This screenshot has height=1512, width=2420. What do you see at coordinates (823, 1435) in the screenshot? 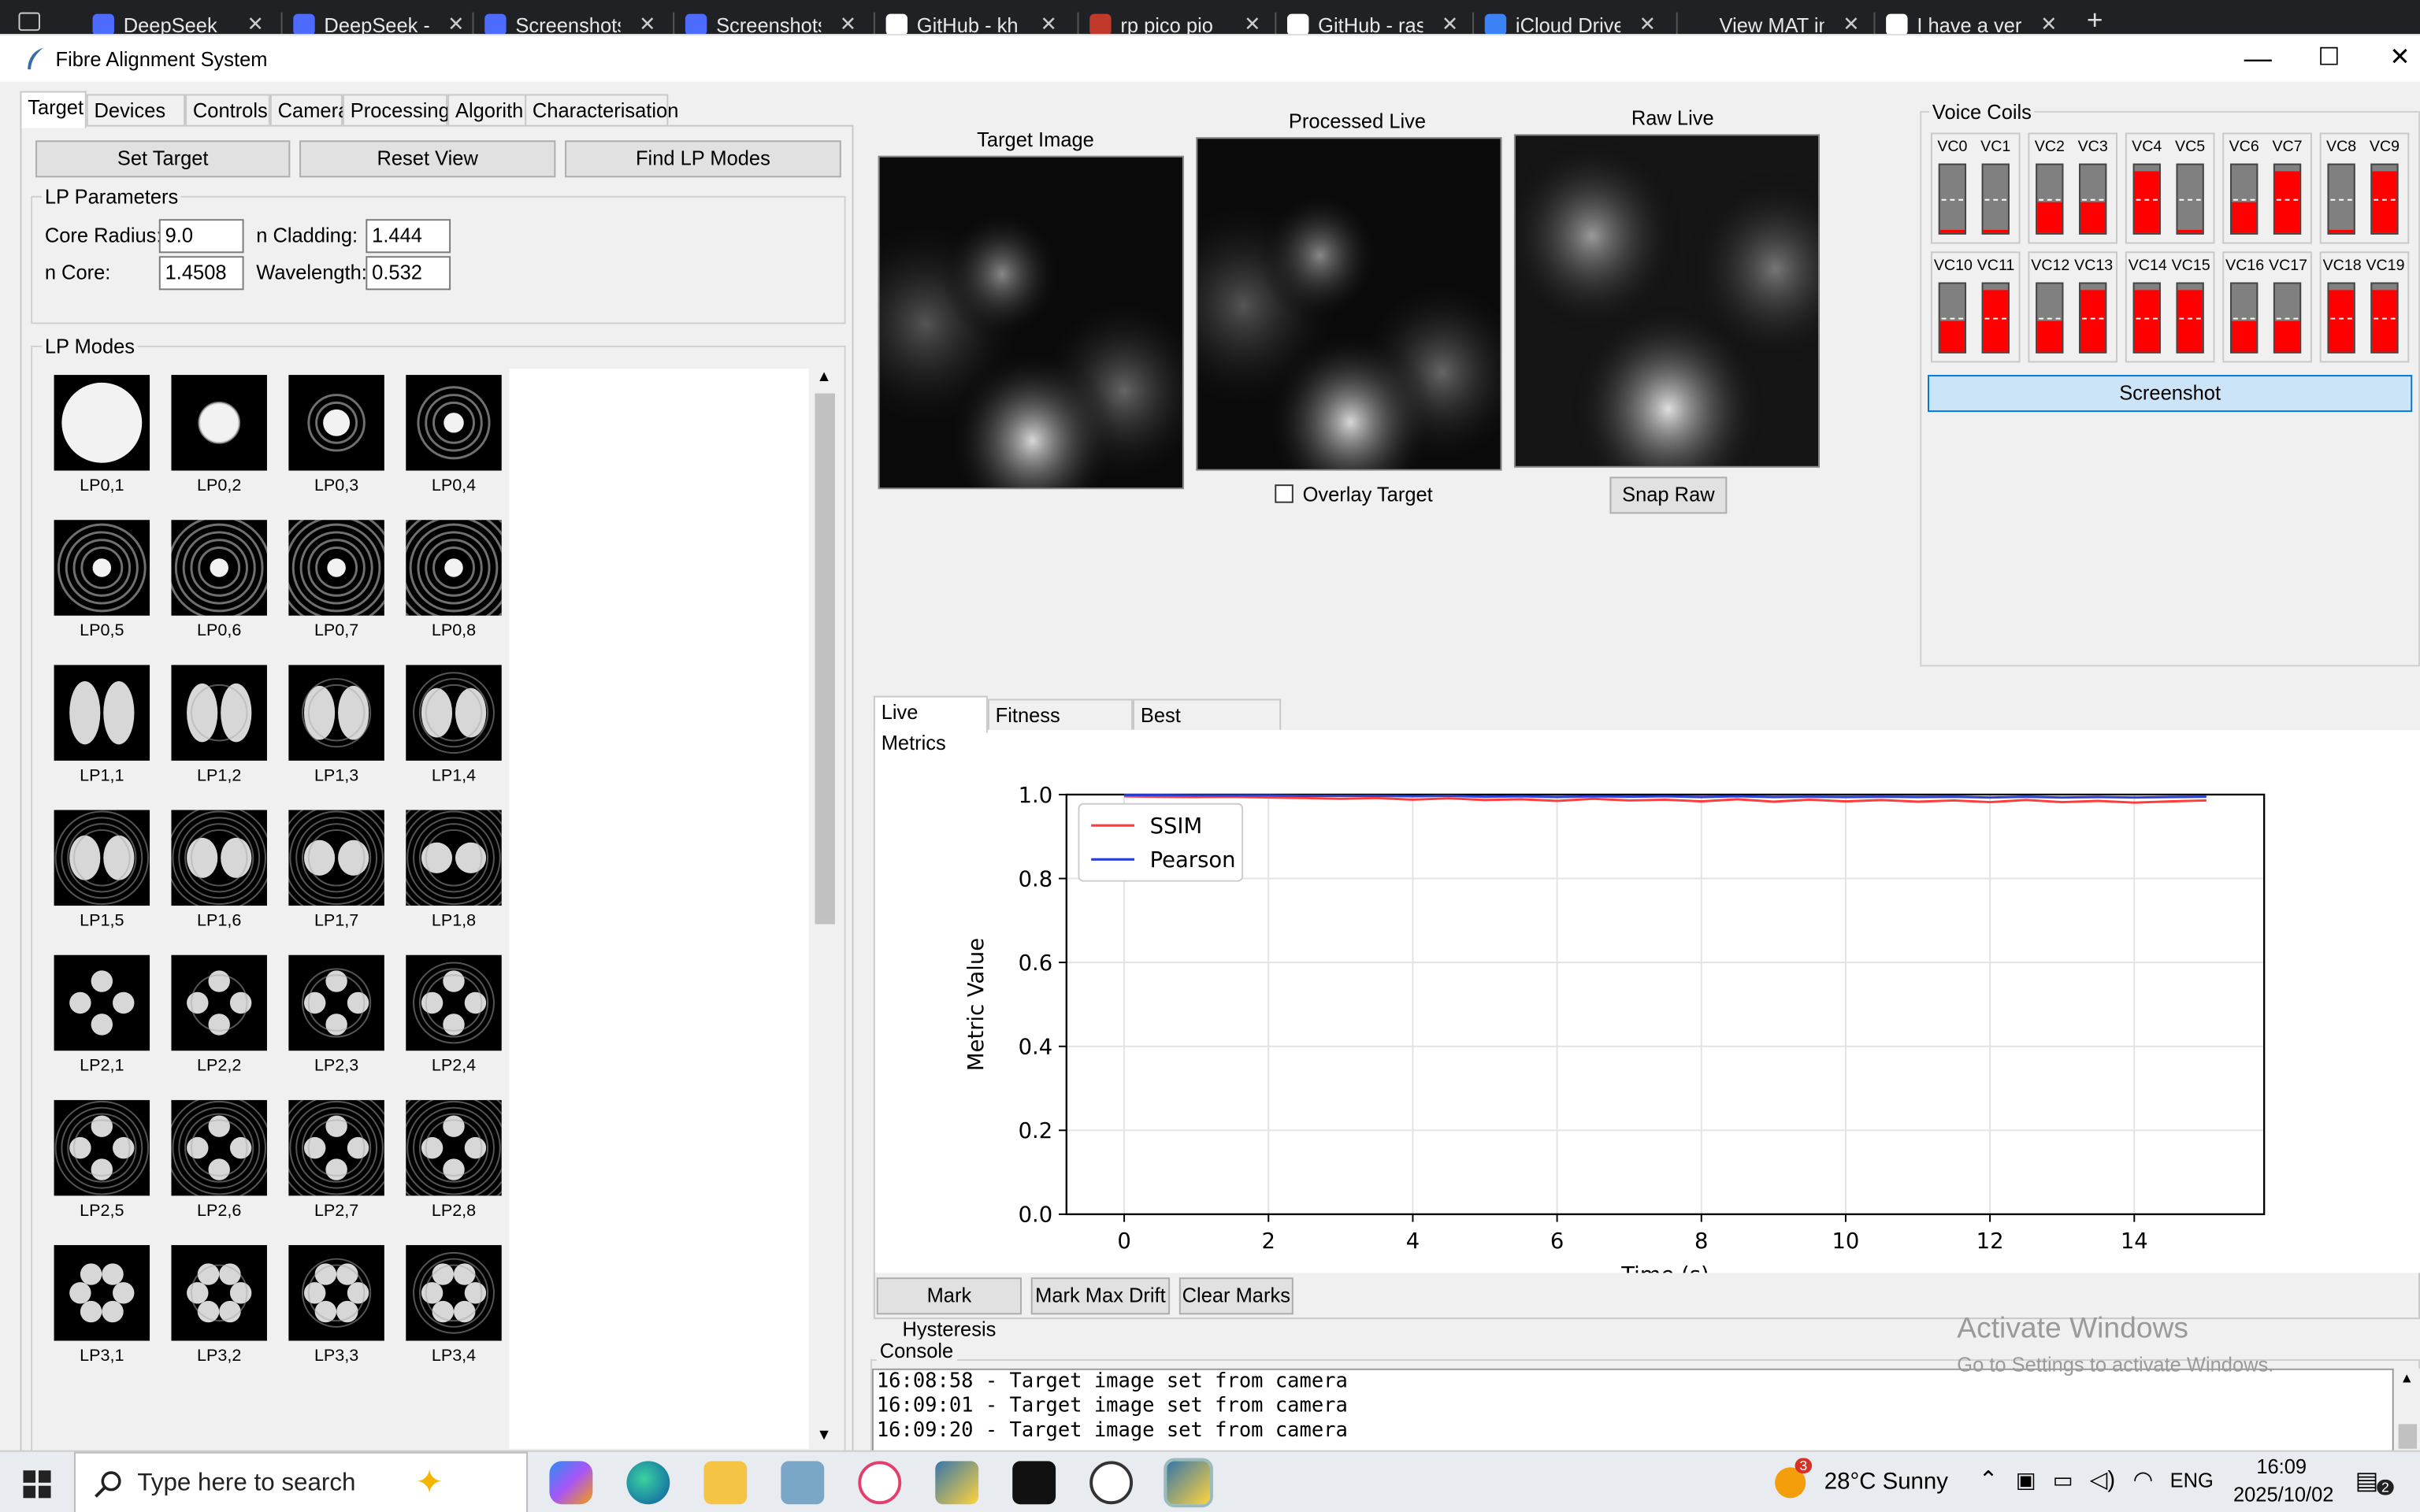
I see `scroll-down-icon: ▼` at bounding box center [823, 1435].